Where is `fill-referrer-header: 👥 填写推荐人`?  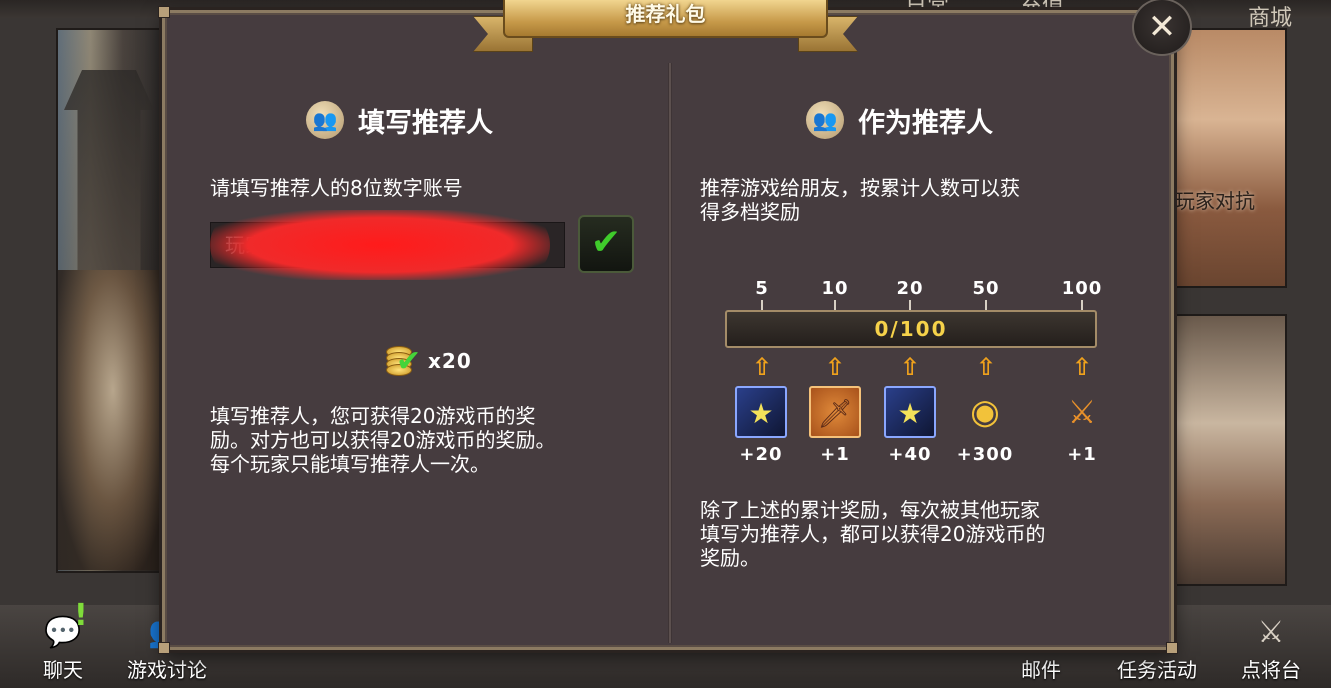
fill-referrer-header: 👥 填写推荐人 is located at coordinates (399, 120).